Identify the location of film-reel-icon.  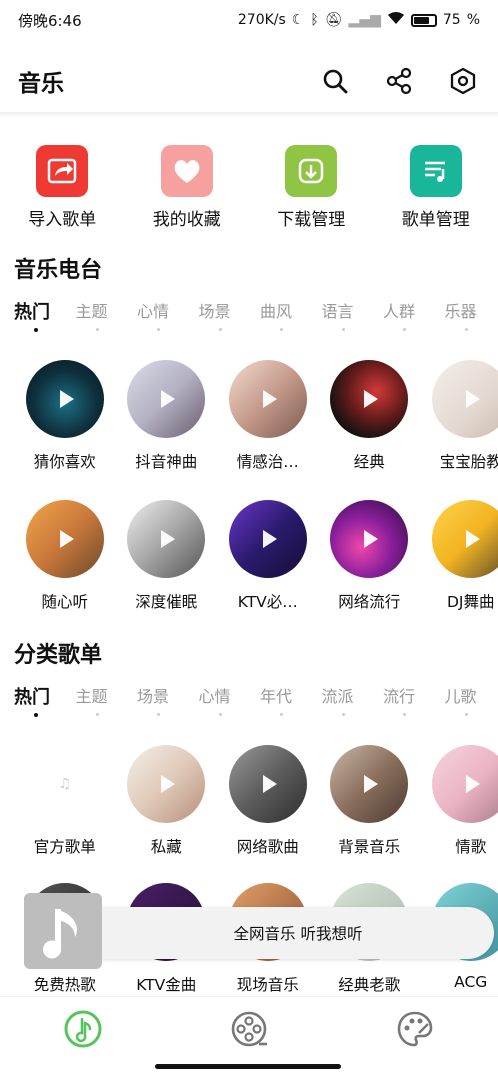
(249, 1029).